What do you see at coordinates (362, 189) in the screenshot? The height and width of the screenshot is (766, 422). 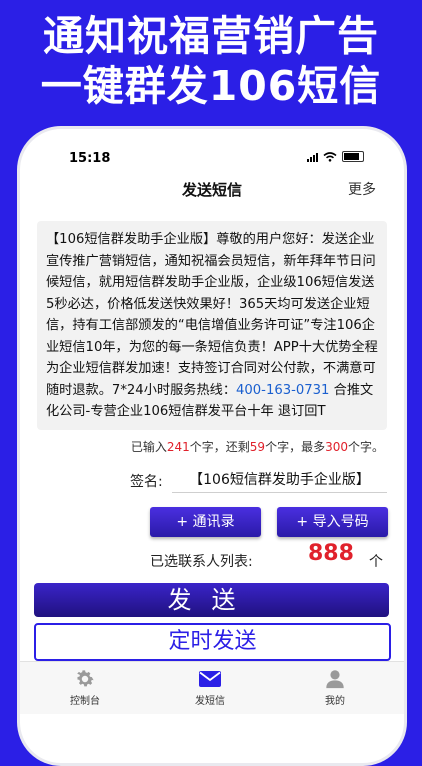 I see `more-button: 更多` at bounding box center [362, 189].